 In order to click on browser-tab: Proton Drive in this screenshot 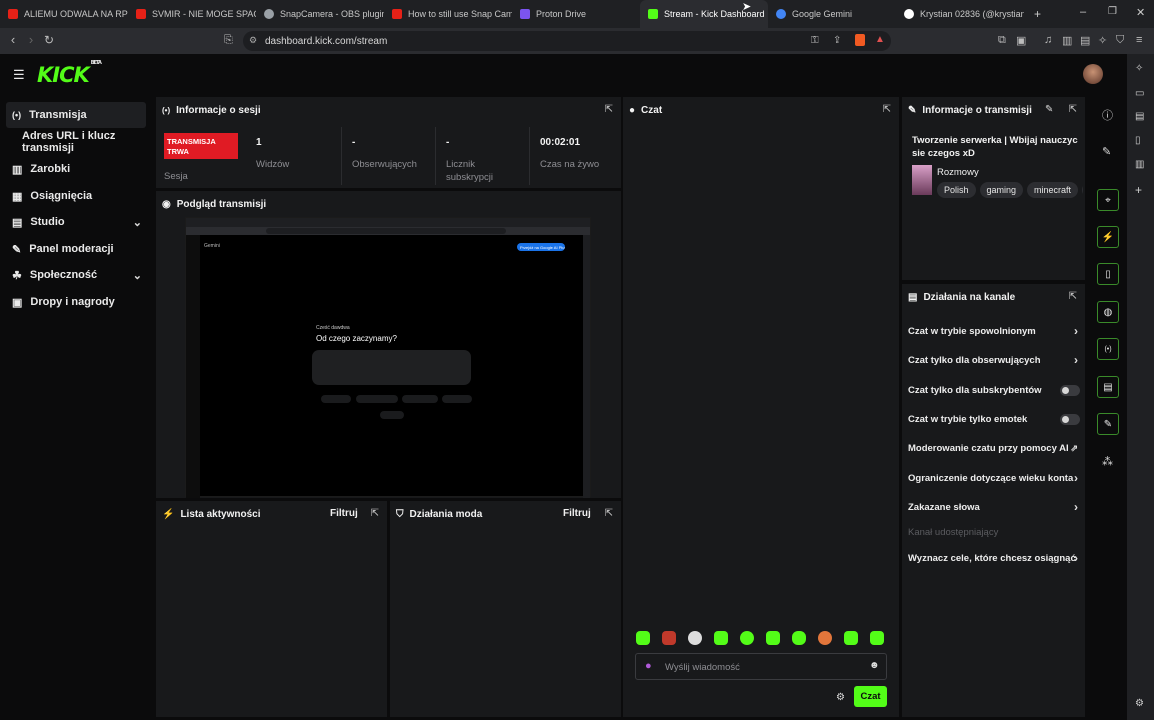, I will do `click(576, 14)`.